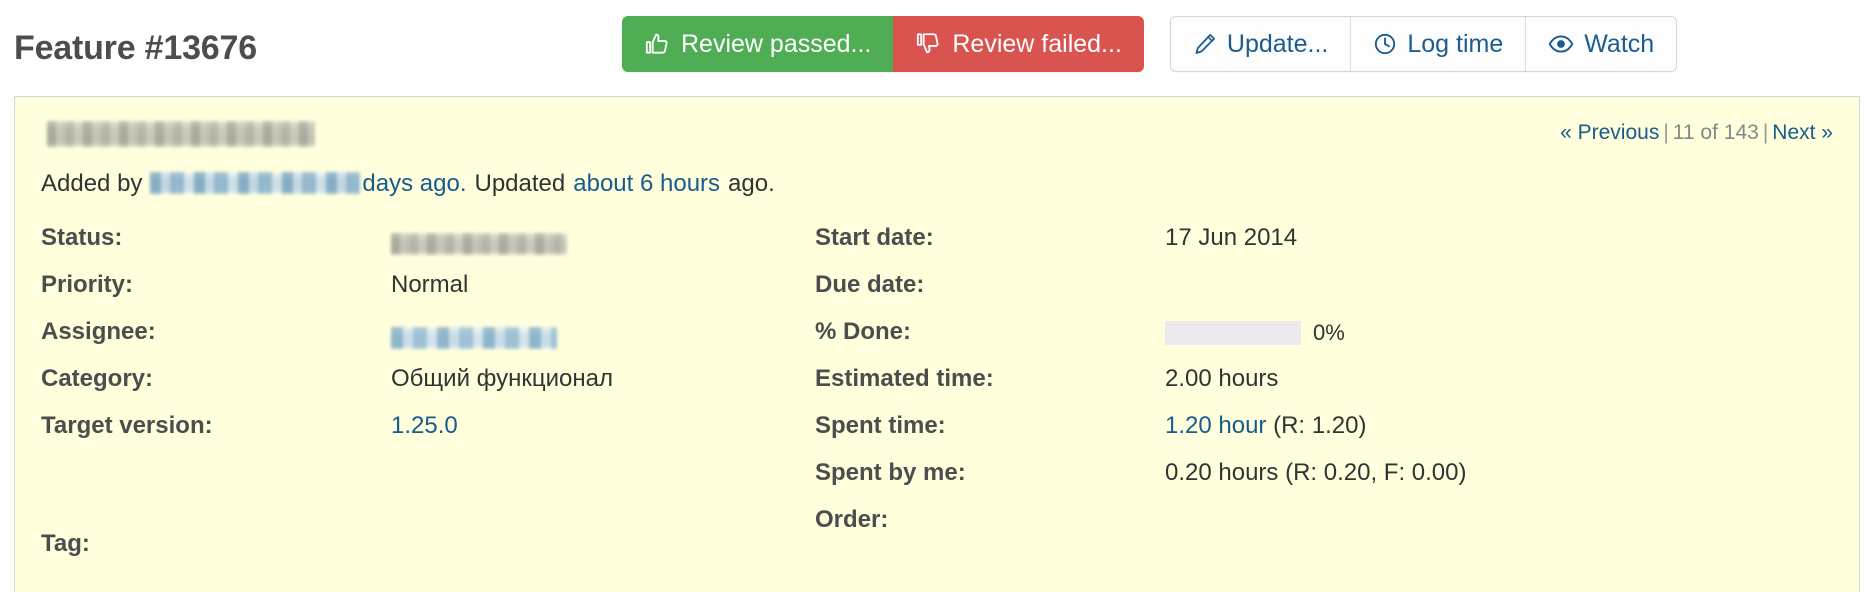 This screenshot has height=592, width=1874. What do you see at coordinates (870, 284) in the screenshot?
I see `due-date-label: Due date:` at bounding box center [870, 284].